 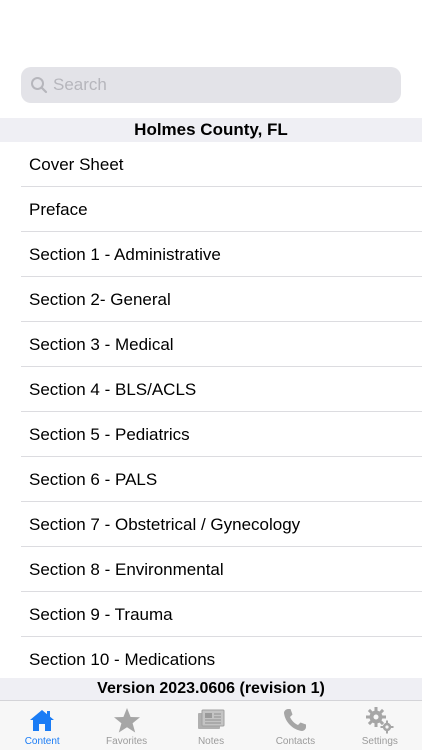 I want to click on section-header-title: Holmes County, FL, so click(x=211, y=130).